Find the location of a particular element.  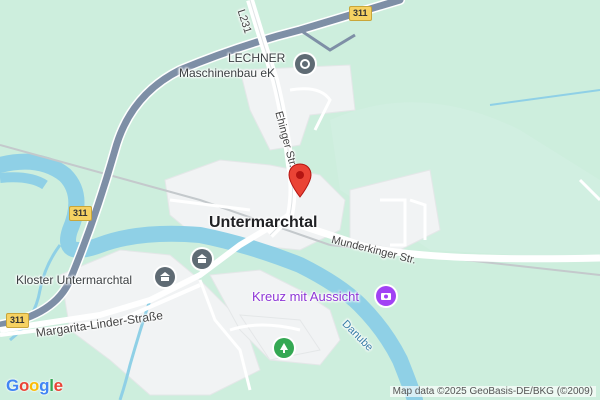

google-logo: Google is located at coordinates (34, 386).